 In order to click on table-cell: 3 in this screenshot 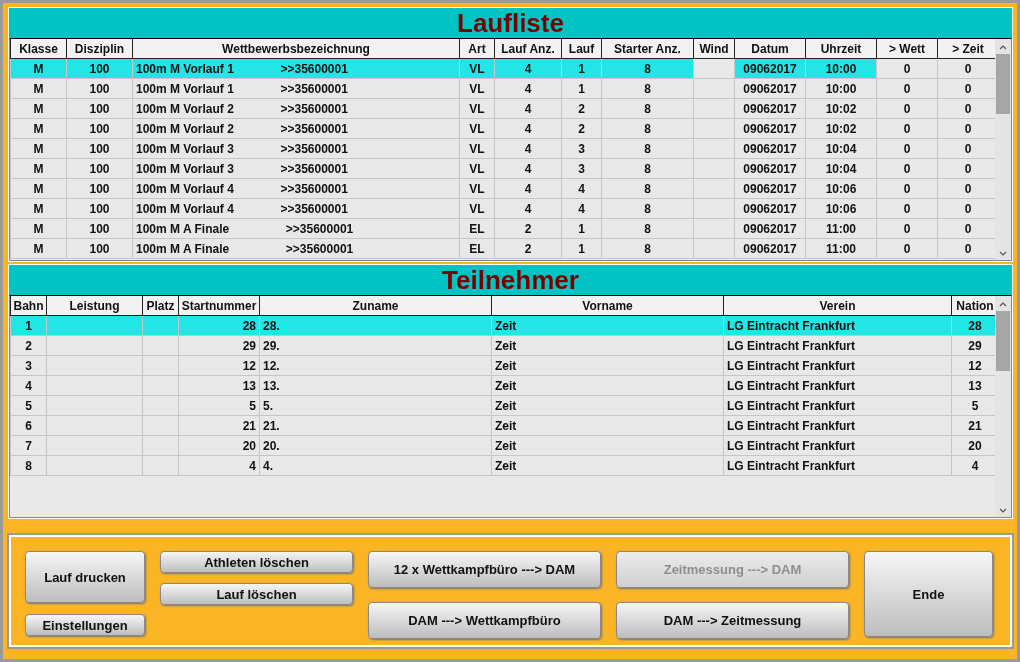, I will do `click(28, 365)`.